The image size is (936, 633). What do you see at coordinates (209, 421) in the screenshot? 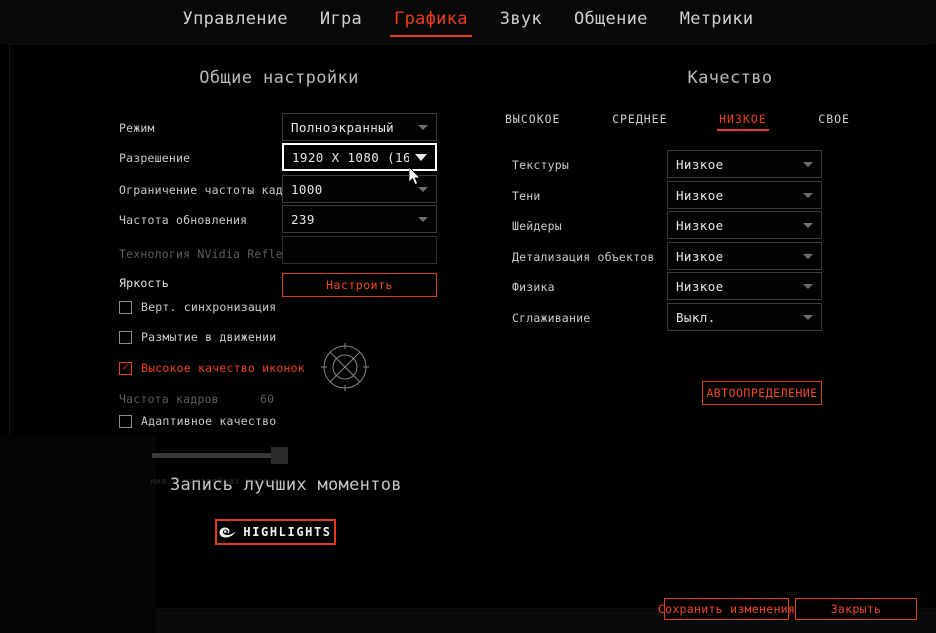
I see `checkbox-label-adaptive-quality: Адаптивное качество` at bounding box center [209, 421].